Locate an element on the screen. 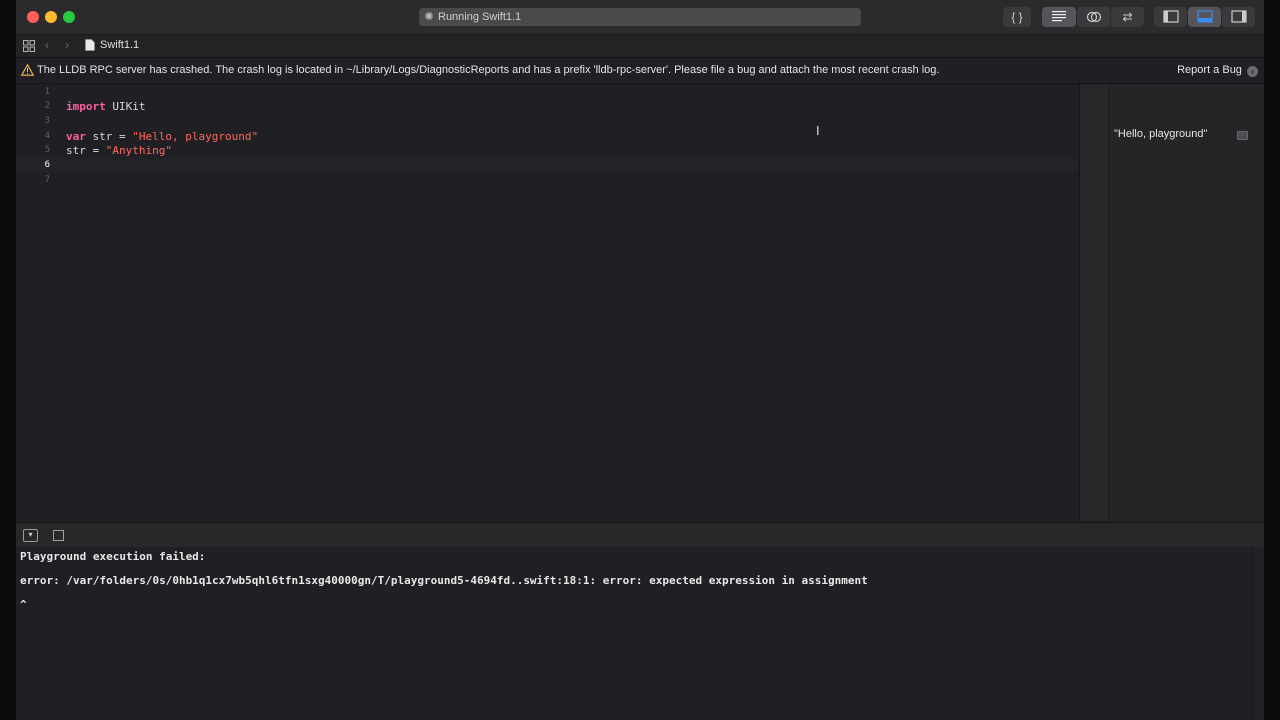 Image resolution: width=1280 pixels, height=720 pixels. line-number: 2 is located at coordinates (47, 106).